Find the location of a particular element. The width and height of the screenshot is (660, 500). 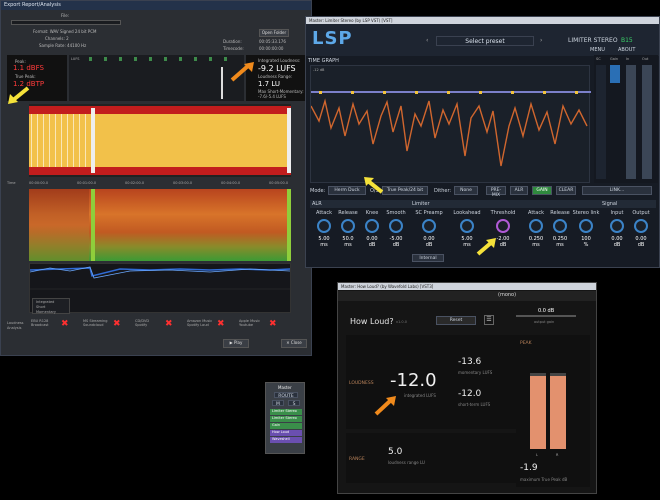

loudness-label: Loudness is located at coordinates (15, 323).